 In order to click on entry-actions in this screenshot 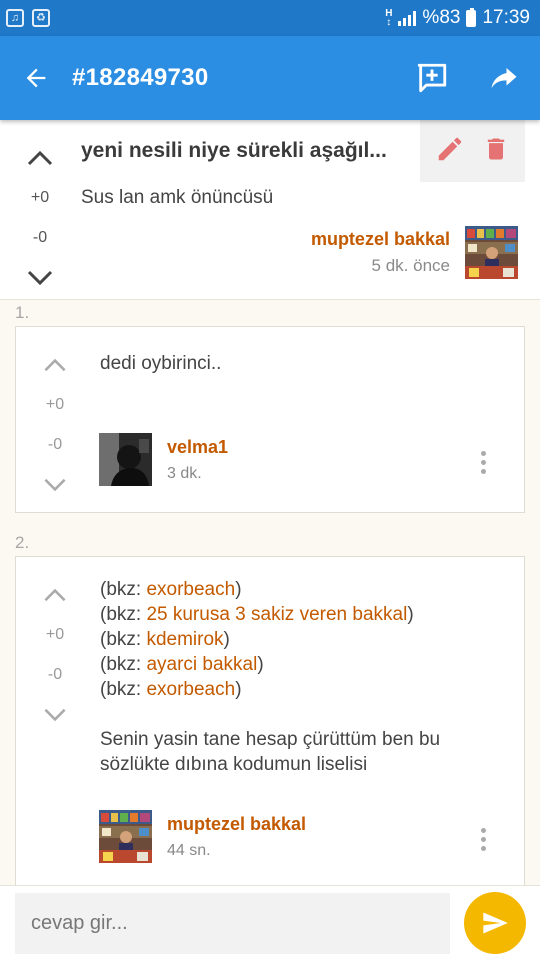, I will do `click(472, 151)`.